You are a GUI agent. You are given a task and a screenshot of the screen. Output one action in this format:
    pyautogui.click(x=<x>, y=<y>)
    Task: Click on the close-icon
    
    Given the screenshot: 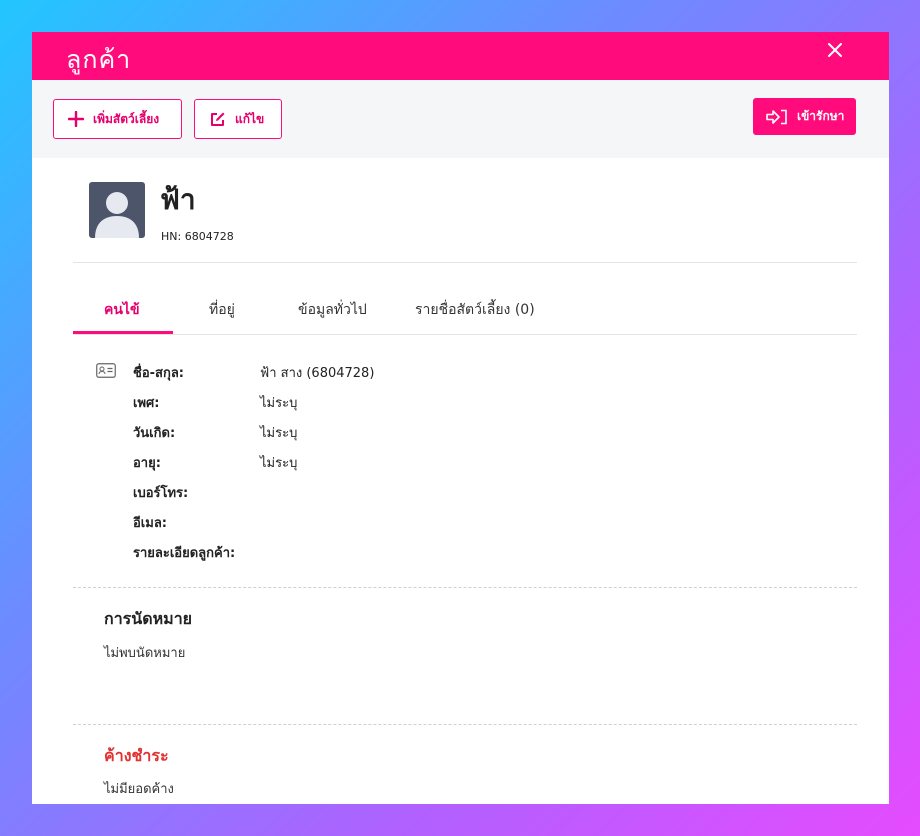 What is the action you would take?
    pyautogui.click(x=835, y=50)
    